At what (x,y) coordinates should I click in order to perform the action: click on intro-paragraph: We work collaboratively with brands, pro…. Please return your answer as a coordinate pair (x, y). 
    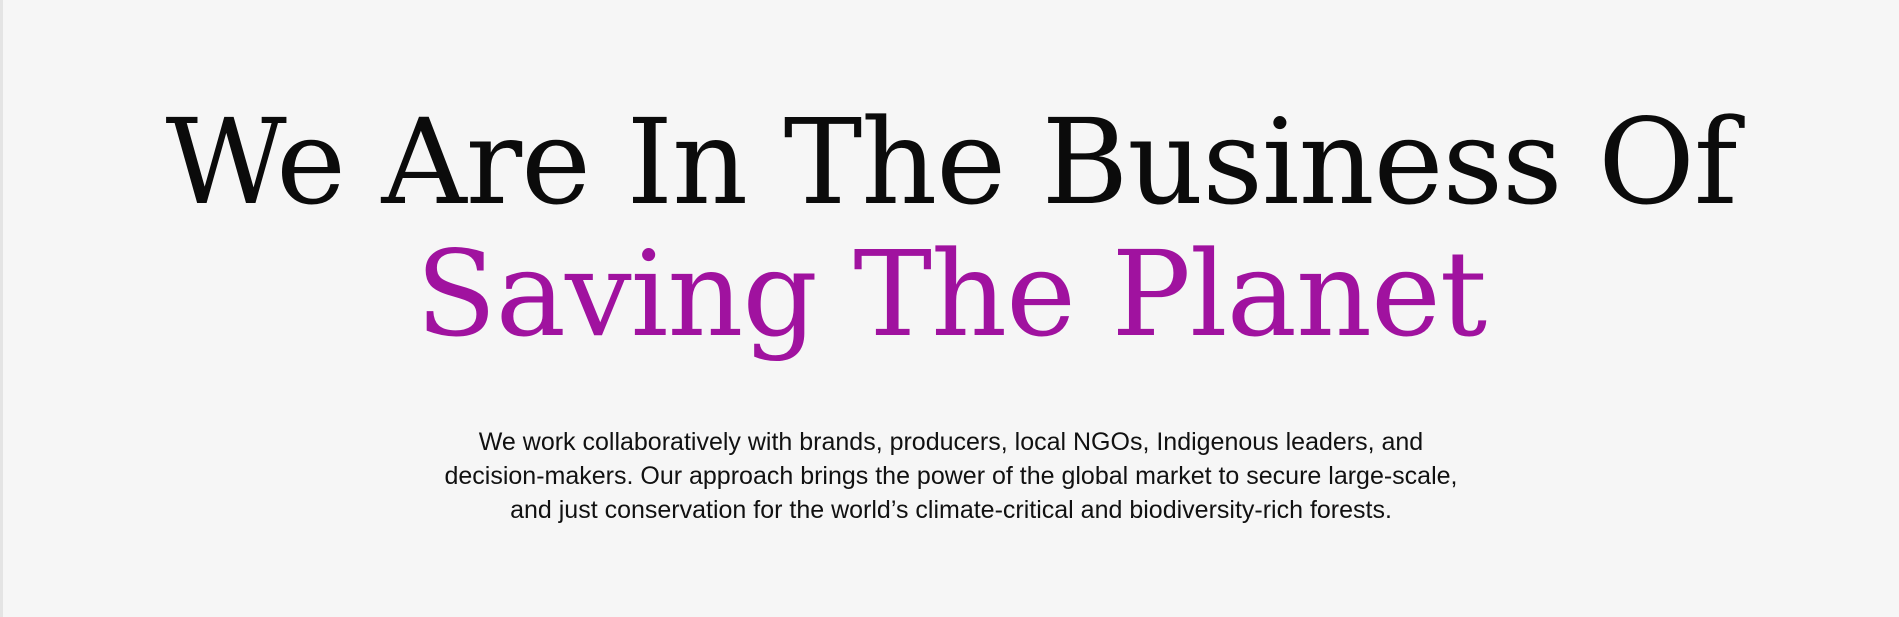
    Looking at the image, I should click on (951, 476).